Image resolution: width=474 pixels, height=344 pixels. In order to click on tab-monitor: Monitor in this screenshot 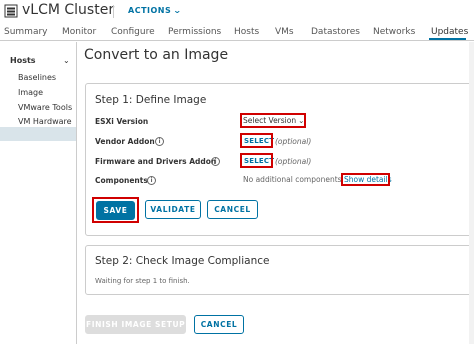, I will do `click(79, 32)`.